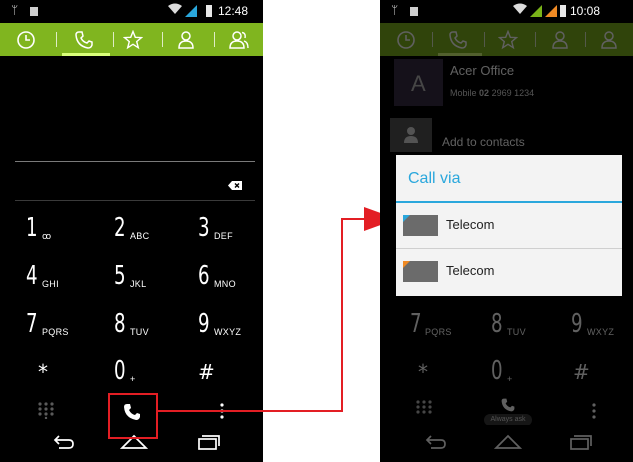  I want to click on key-3: 3 DEF, so click(216, 233).